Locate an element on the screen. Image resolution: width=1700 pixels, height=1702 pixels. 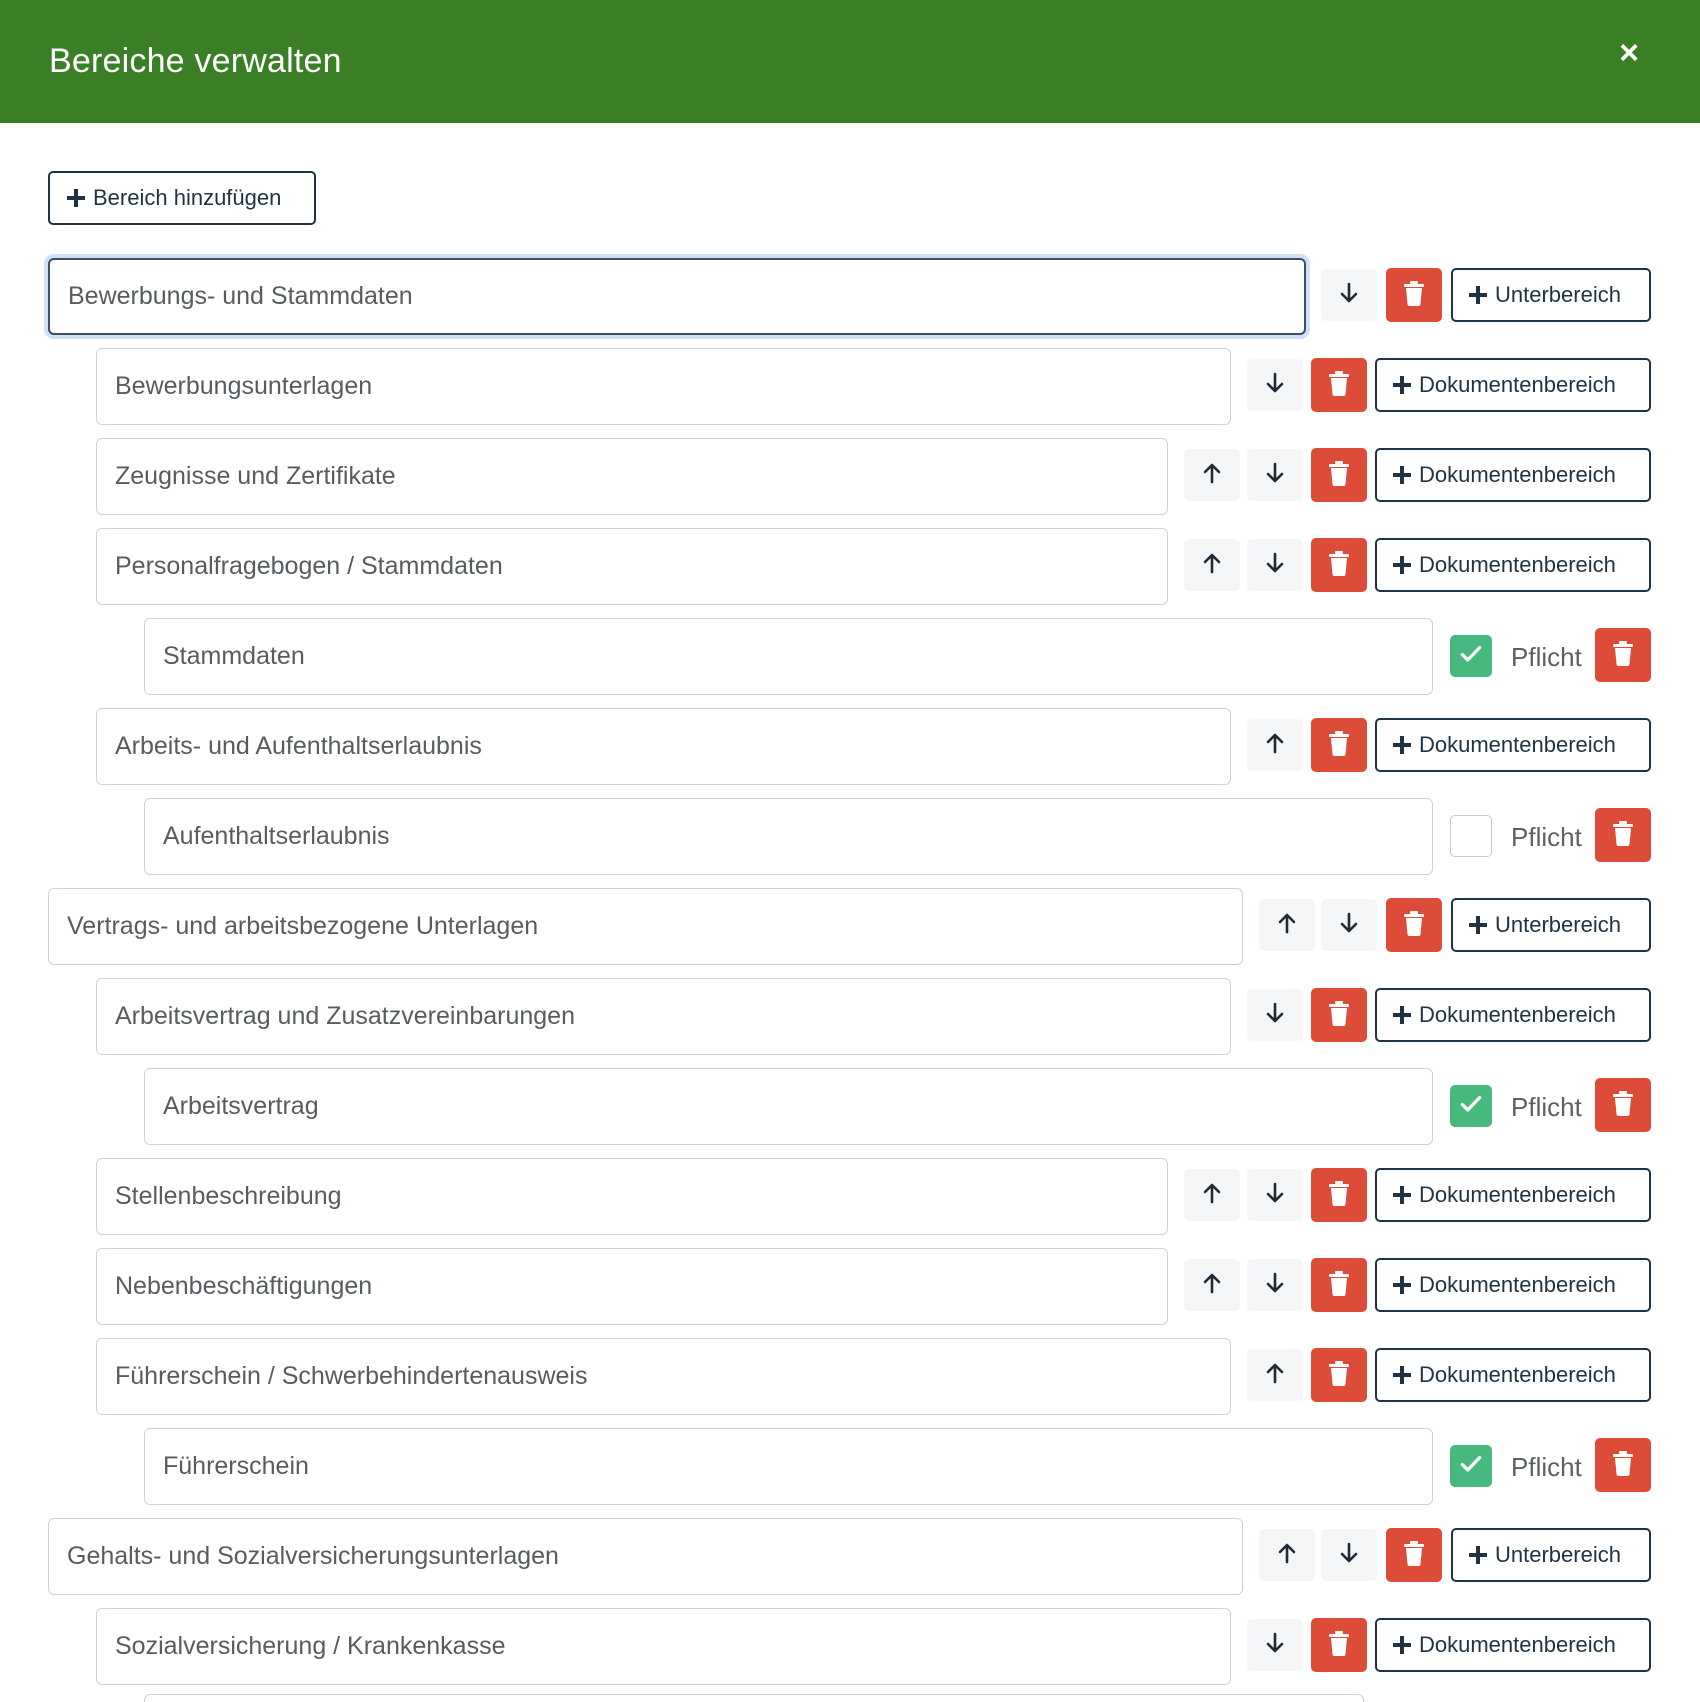
document-area-name-input: Arbeitsvertrag is located at coordinates (788, 1106).